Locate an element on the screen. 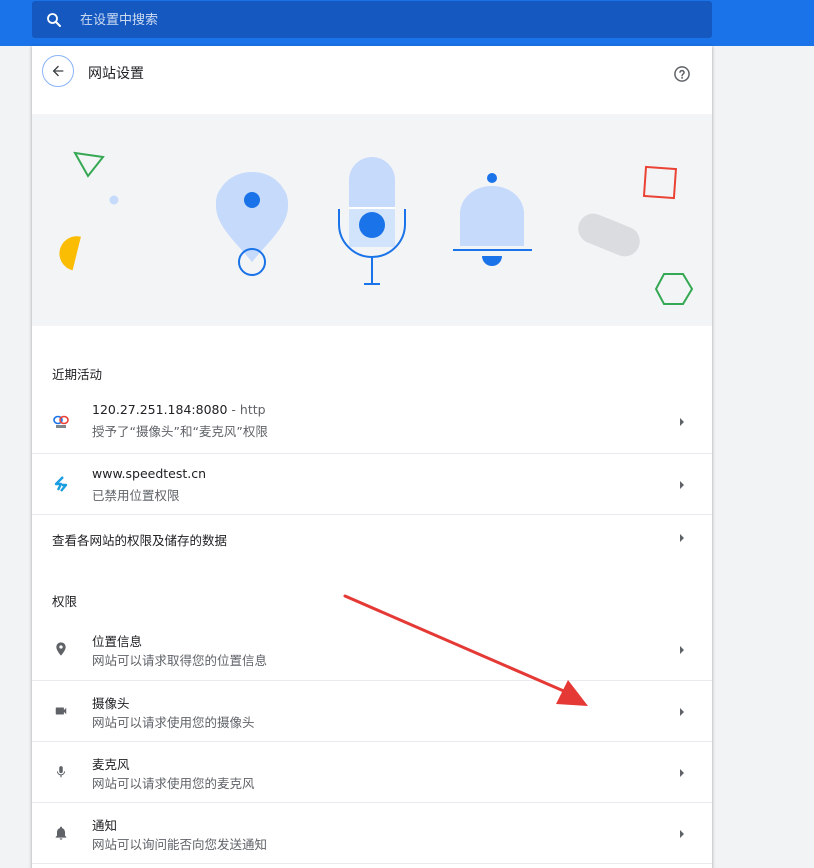 The image size is (814, 868). permissions-heading: 权限 is located at coordinates (65, 601).